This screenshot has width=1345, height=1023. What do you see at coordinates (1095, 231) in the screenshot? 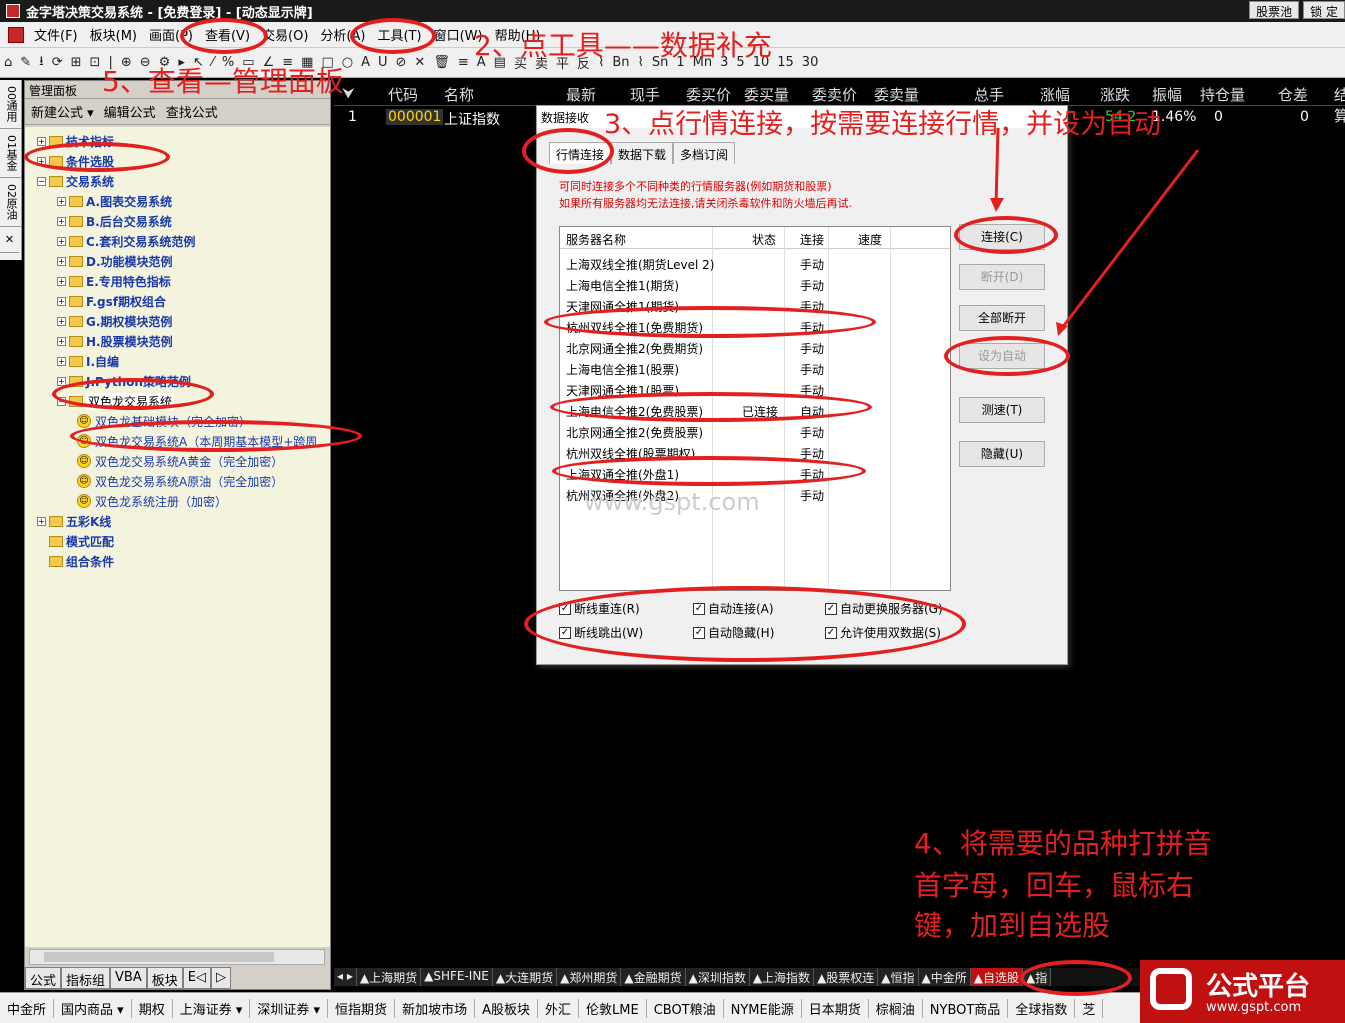
I see `annotation-arrows` at bounding box center [1095, 231].